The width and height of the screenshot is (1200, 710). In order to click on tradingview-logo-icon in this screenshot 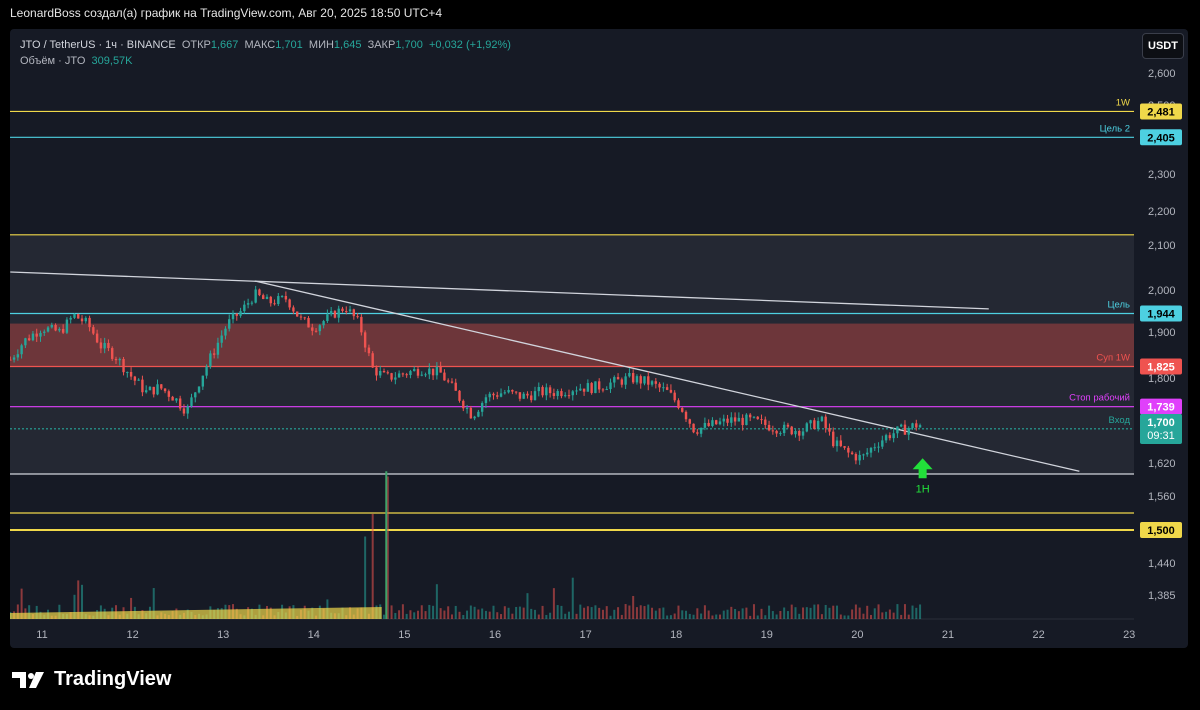, I will do `click(28, 679)`.